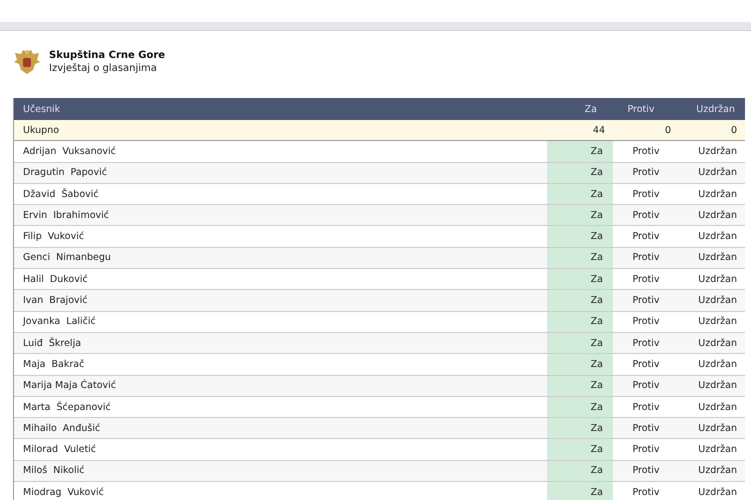 The width and height of the screenshot is (751, 500). Describe the element at coordinates (70, 386) in the screenshot. I see `participant-name: Marija Maja Ćatović` at that location.